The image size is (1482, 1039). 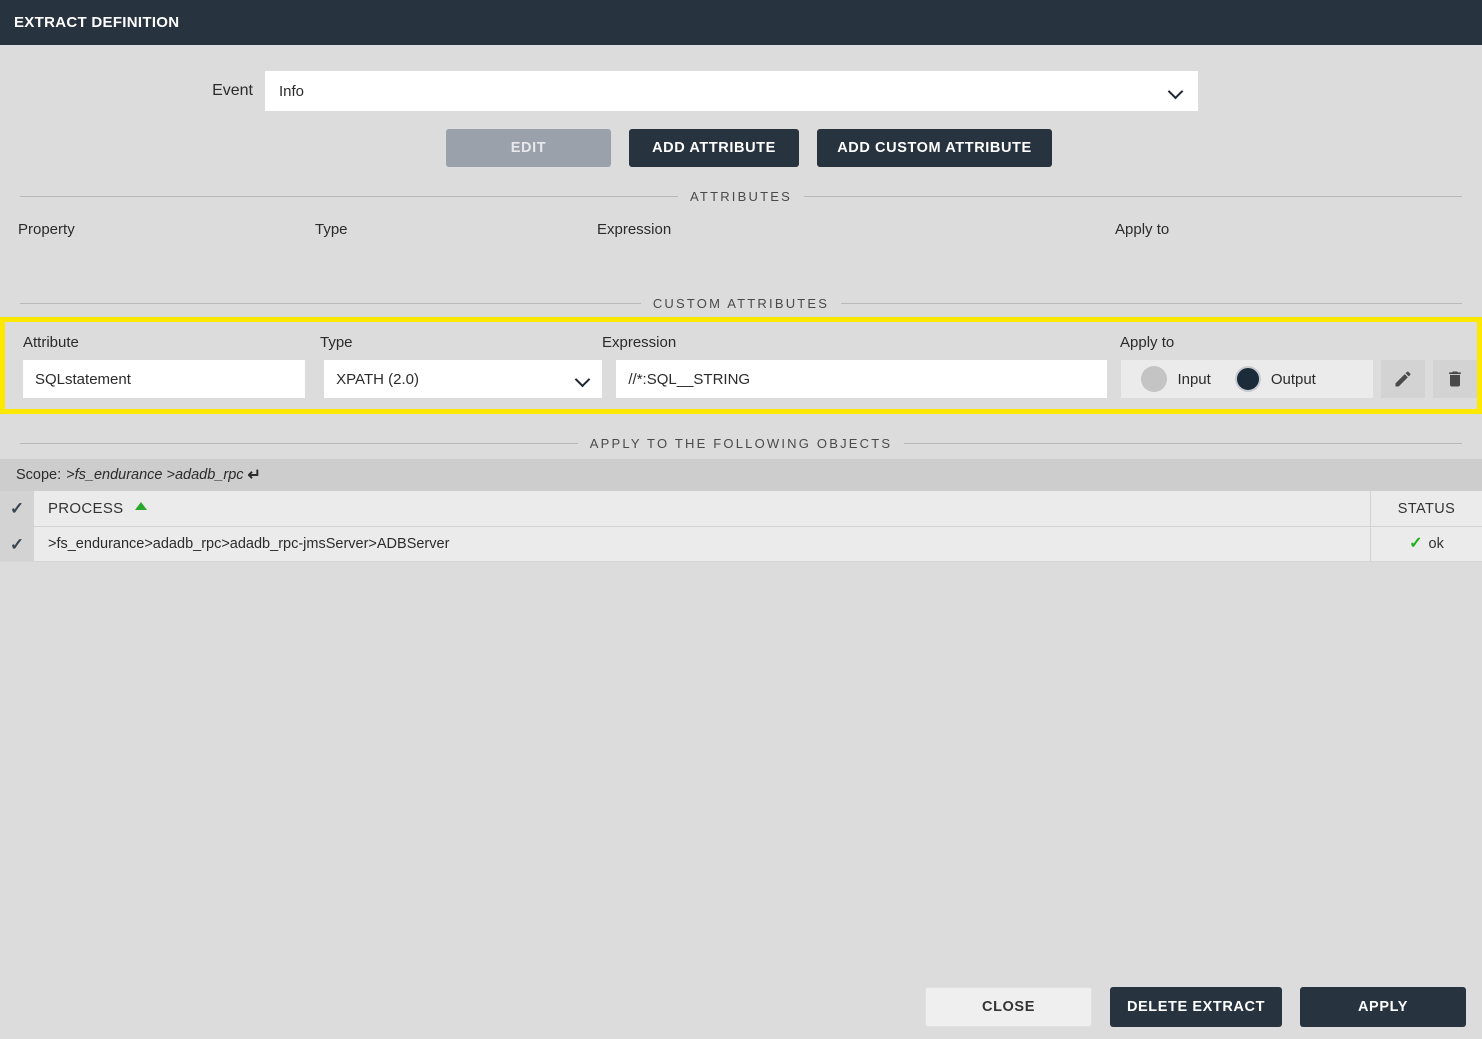 What do you see at coordinates (528, 148) in the screenshot?
I see `edit-button: EDIT` at bounding box center [528, 148].